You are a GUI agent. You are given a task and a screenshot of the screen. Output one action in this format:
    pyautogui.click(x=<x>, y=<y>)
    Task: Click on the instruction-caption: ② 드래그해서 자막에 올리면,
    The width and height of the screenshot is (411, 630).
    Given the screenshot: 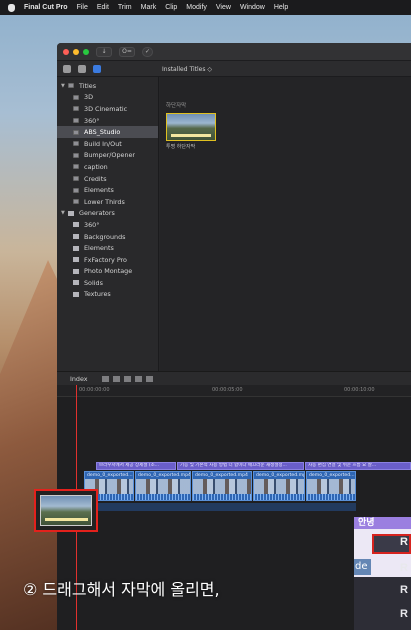 What is the action you would take?
    pyautogui.click(x=121, y=589)
    